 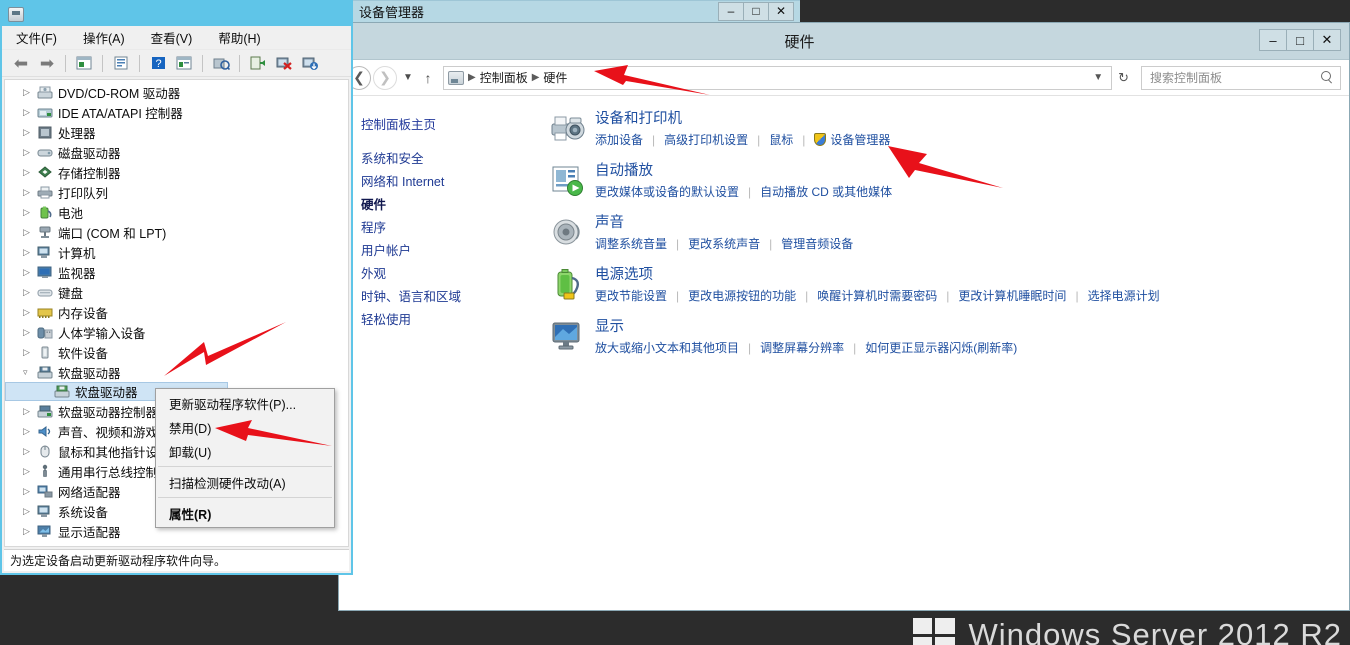 What do you see at coordinates (724, 223) in the screenshot?
I see `section-title-sound: 声音` at bounding box center [724, 223].